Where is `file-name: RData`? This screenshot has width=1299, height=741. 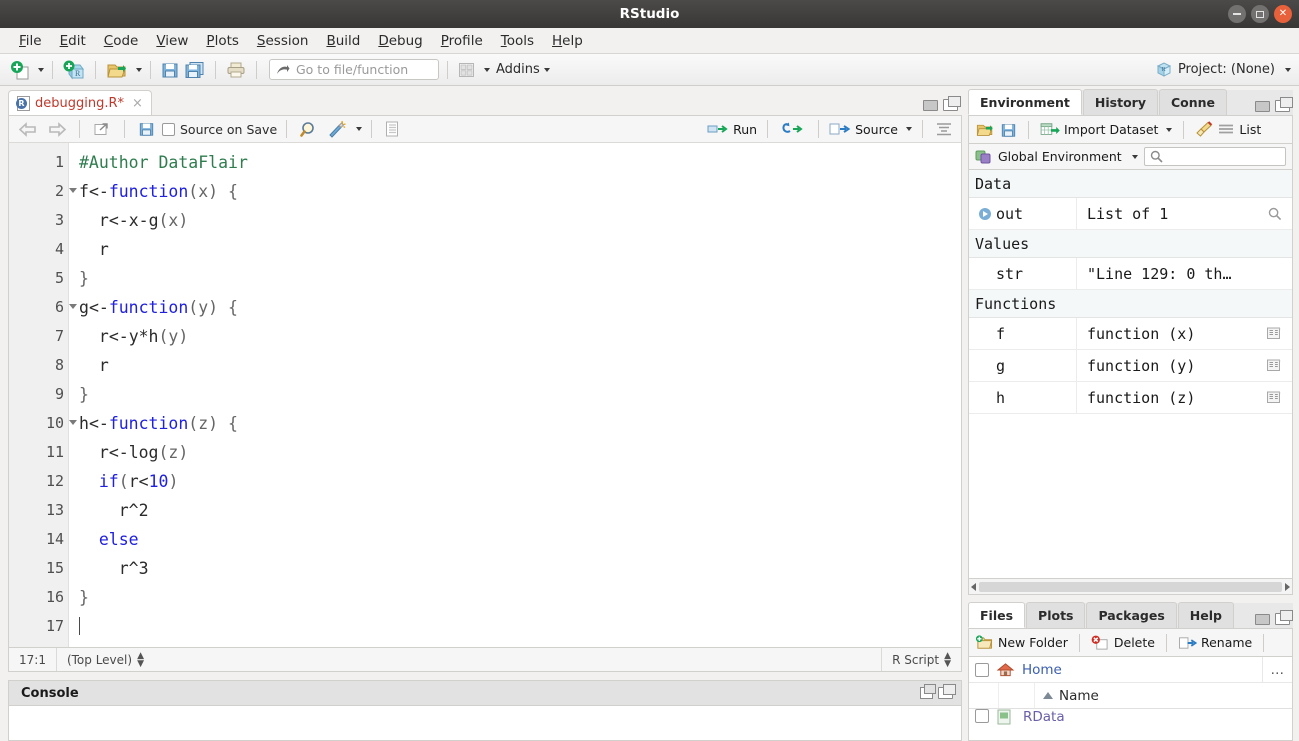 file-name: RData is located at coordinates (1044, 717).